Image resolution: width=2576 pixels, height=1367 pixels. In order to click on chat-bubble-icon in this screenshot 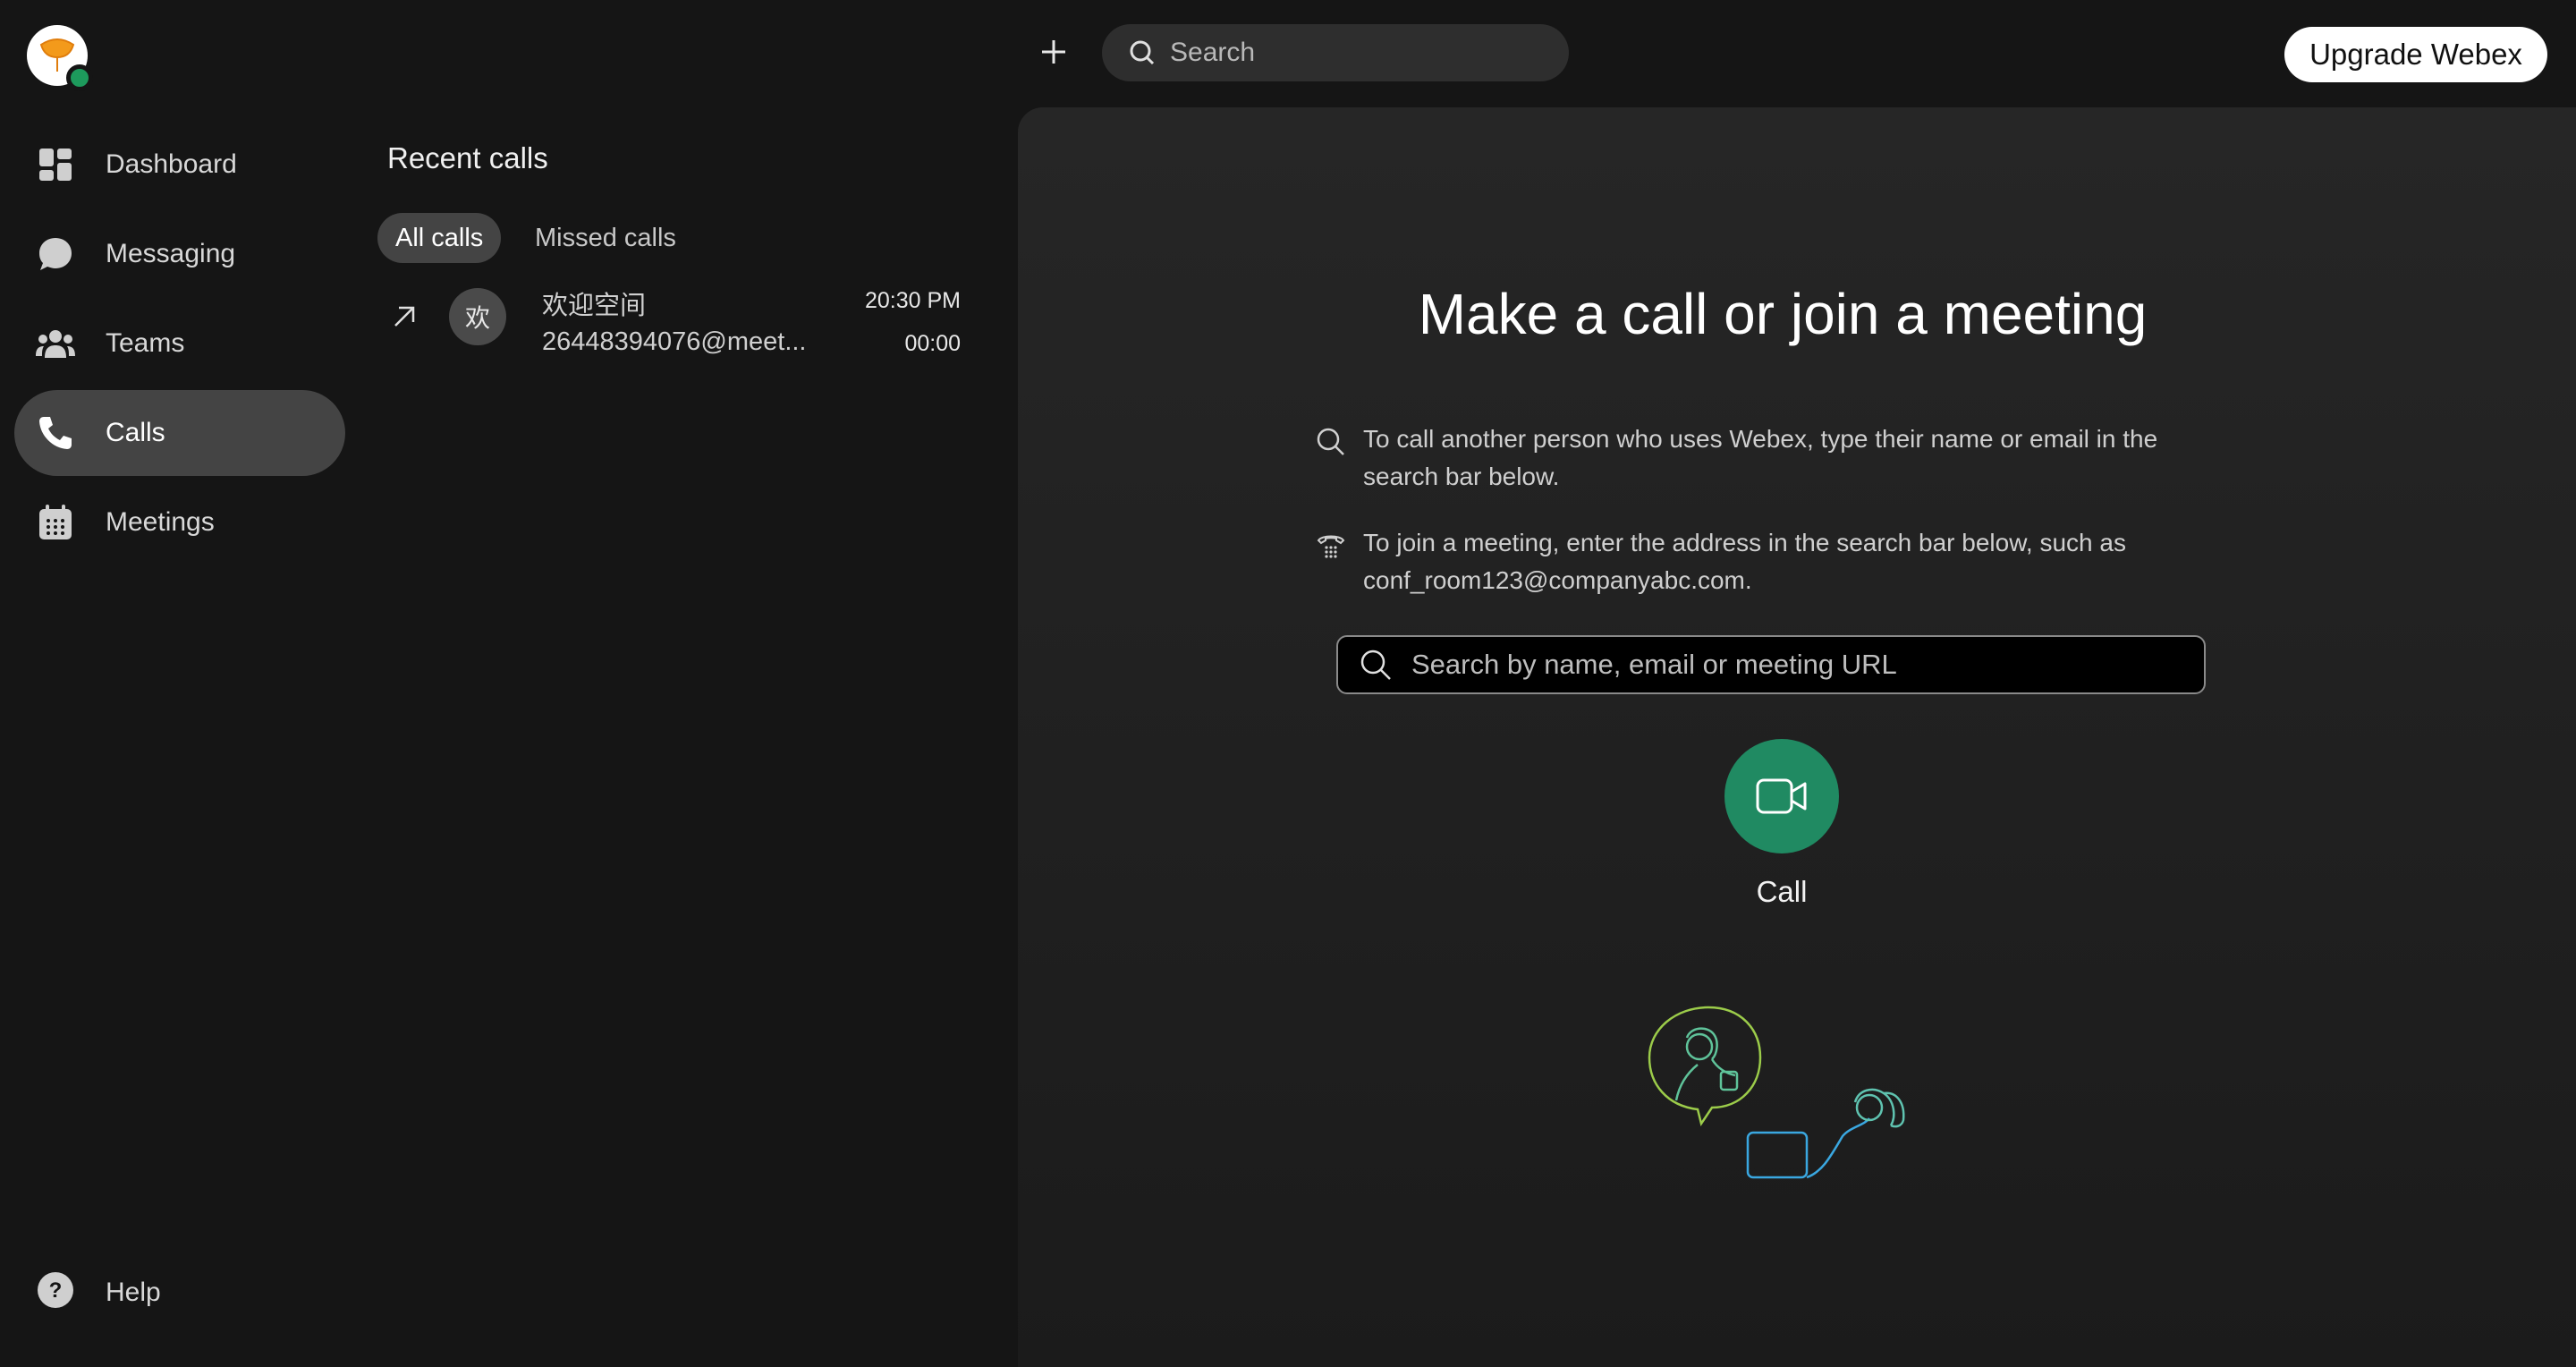, I will do `click(55, 254)`.